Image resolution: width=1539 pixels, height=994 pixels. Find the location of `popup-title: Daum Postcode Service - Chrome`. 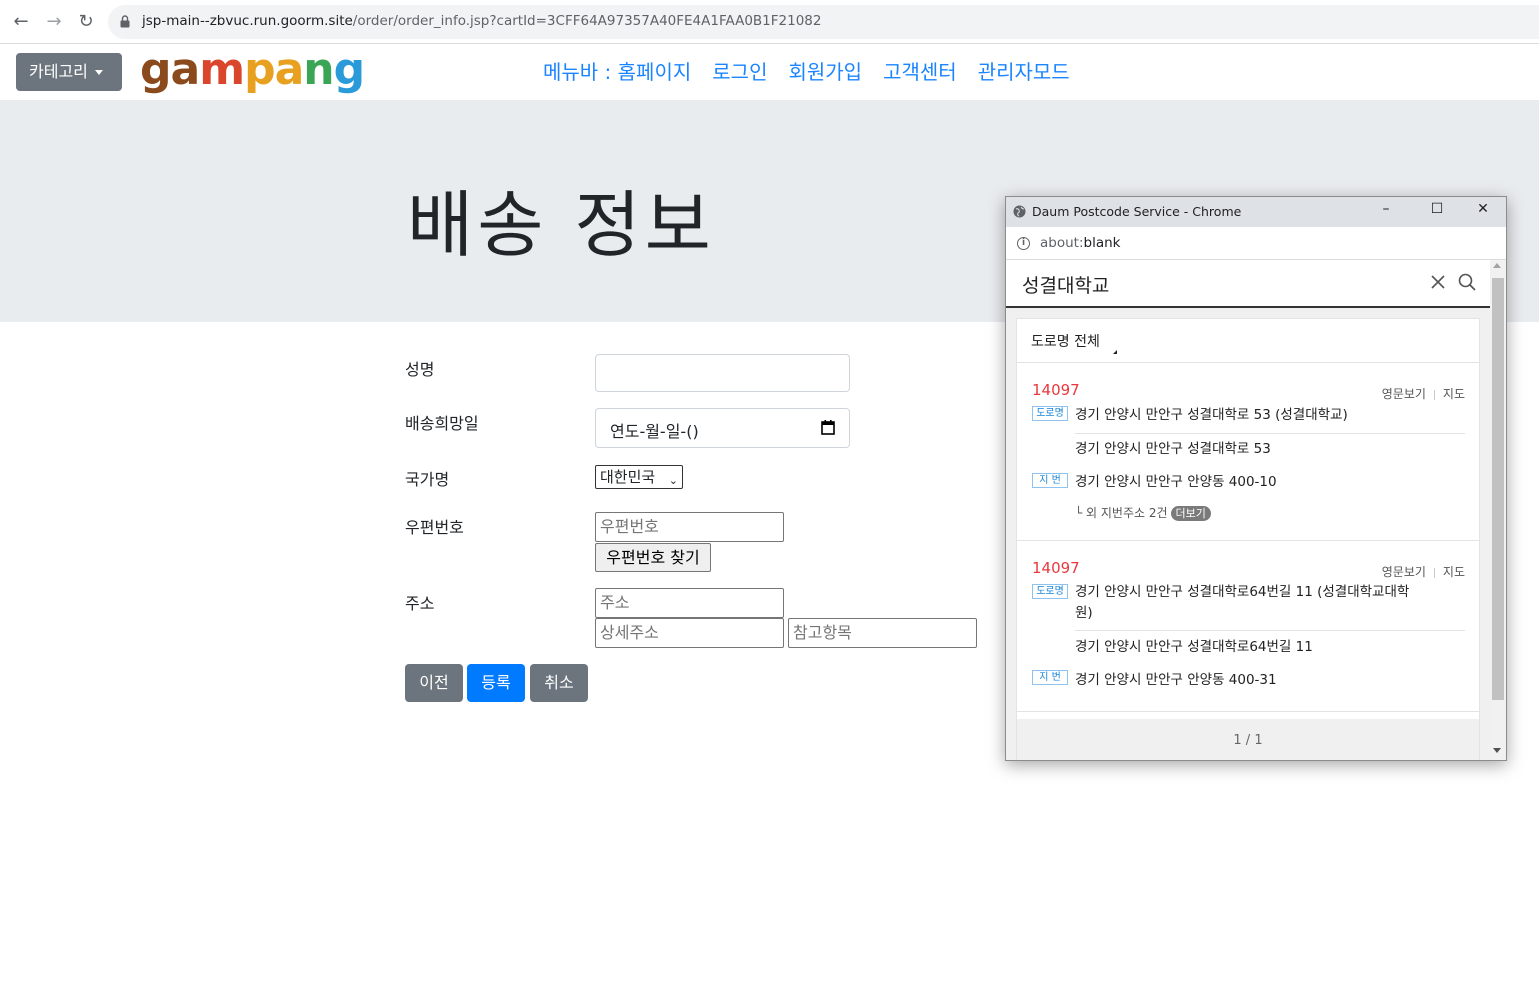

popup-title: Daum Postcode Service - Chrome is located at coordinates (1137, 211).